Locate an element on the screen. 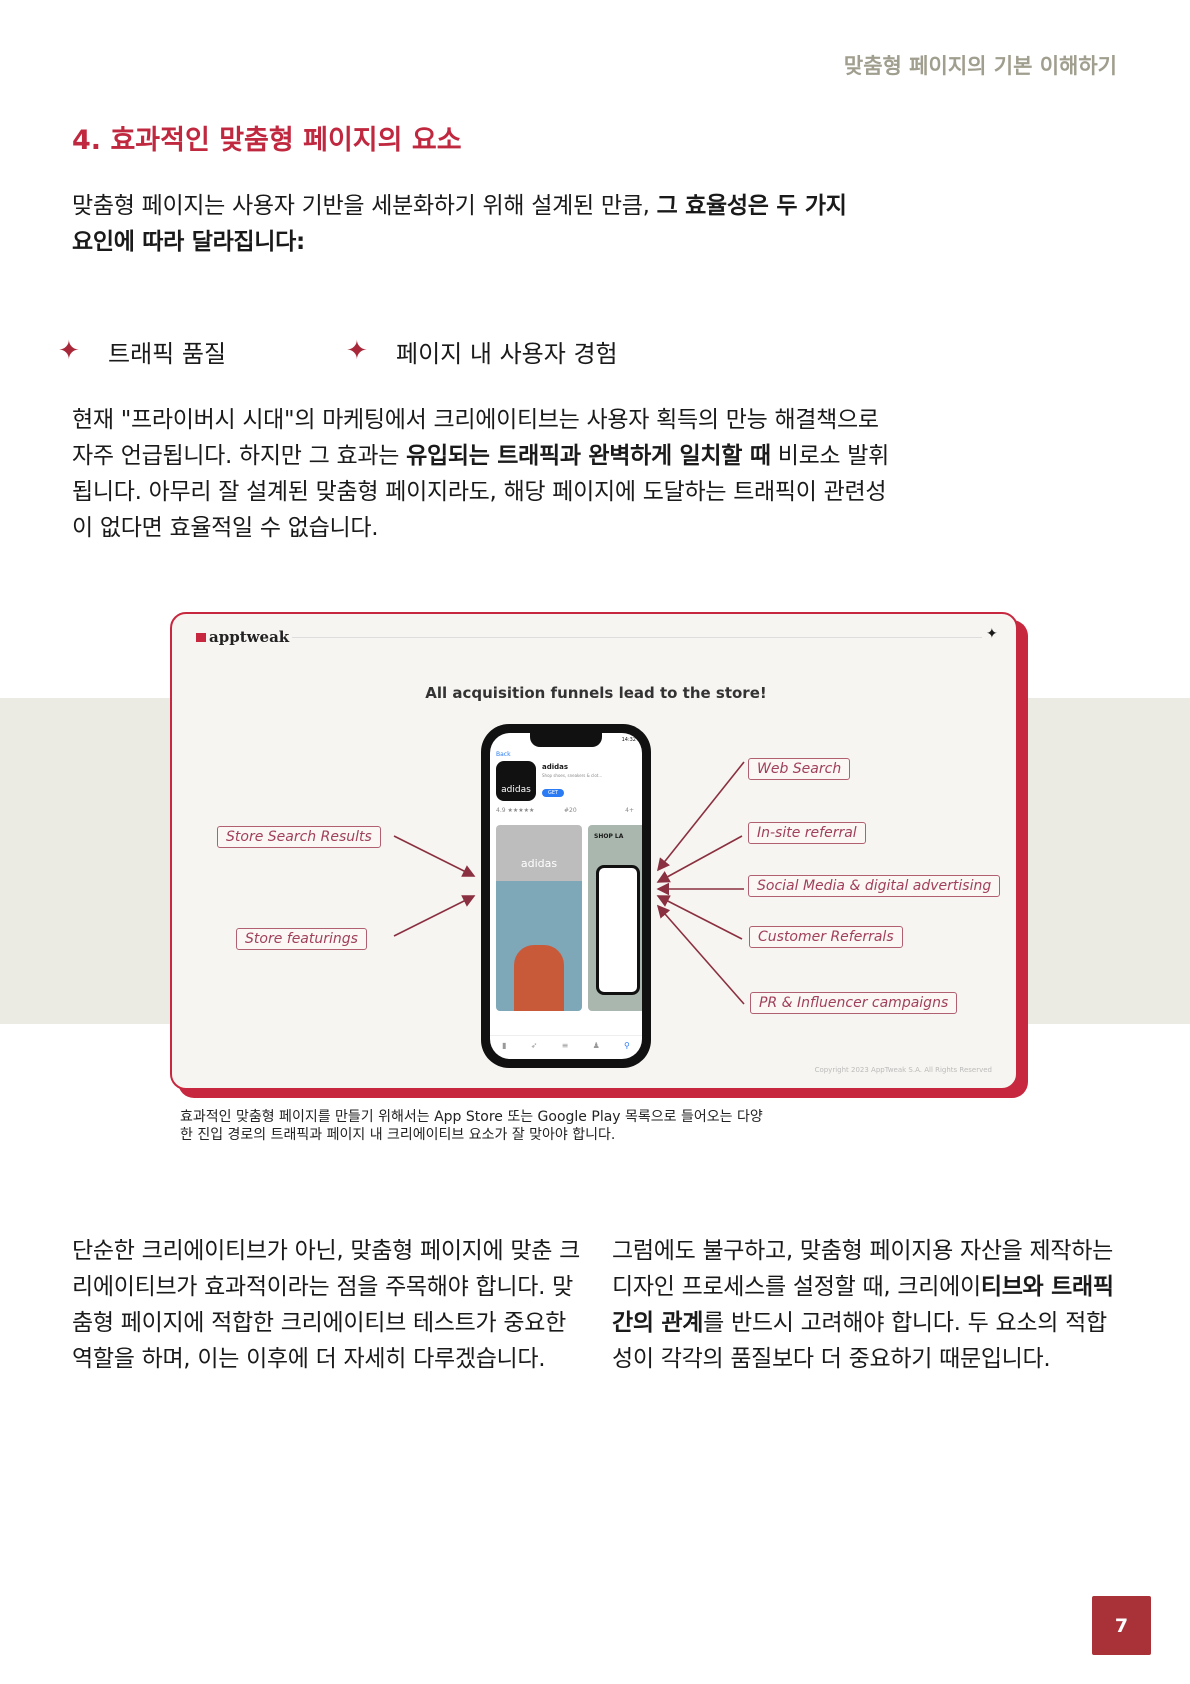 The width and height of the screenshot is (1190, 1684). get-button: GET is located at coordinates (553, 793).